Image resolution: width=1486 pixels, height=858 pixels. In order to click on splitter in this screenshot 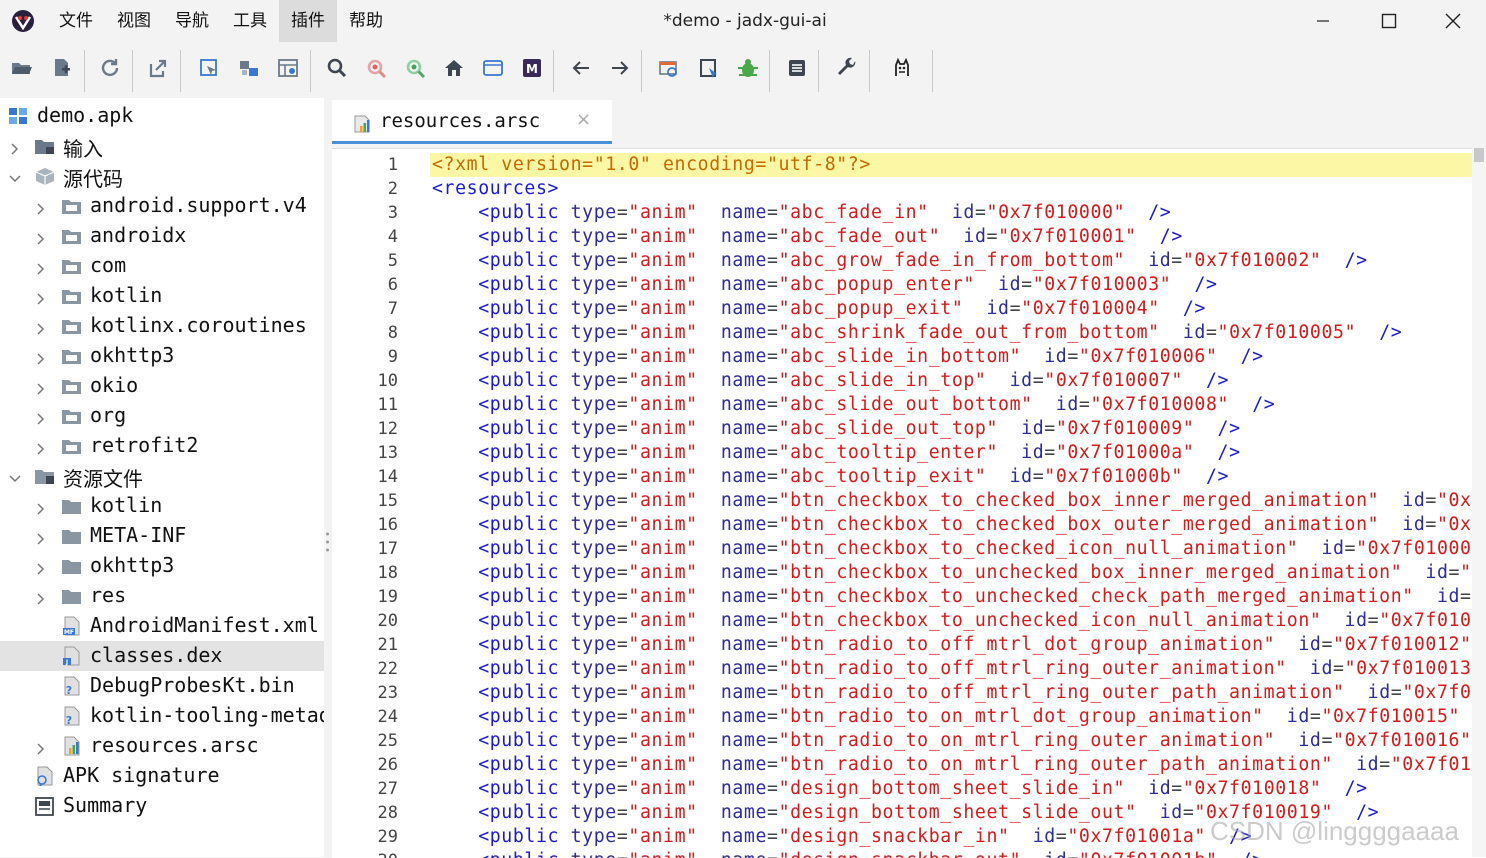, I will do `click(328, 477)`.